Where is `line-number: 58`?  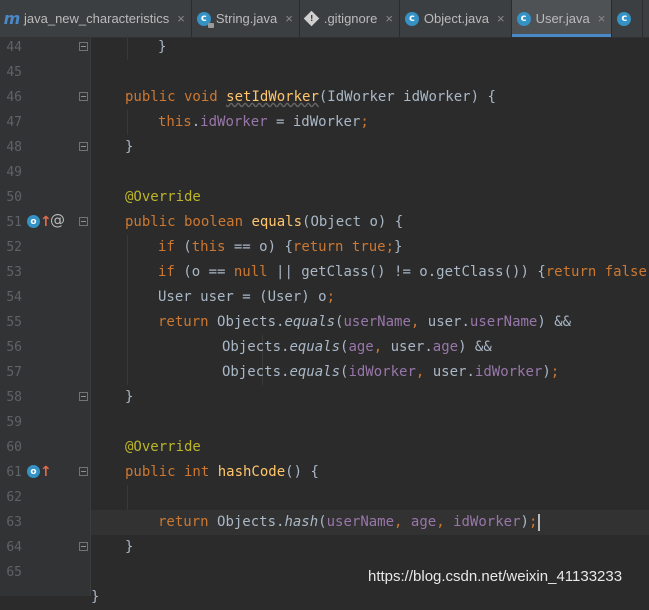 line-number: 58 is located at coordinates (14, 397).